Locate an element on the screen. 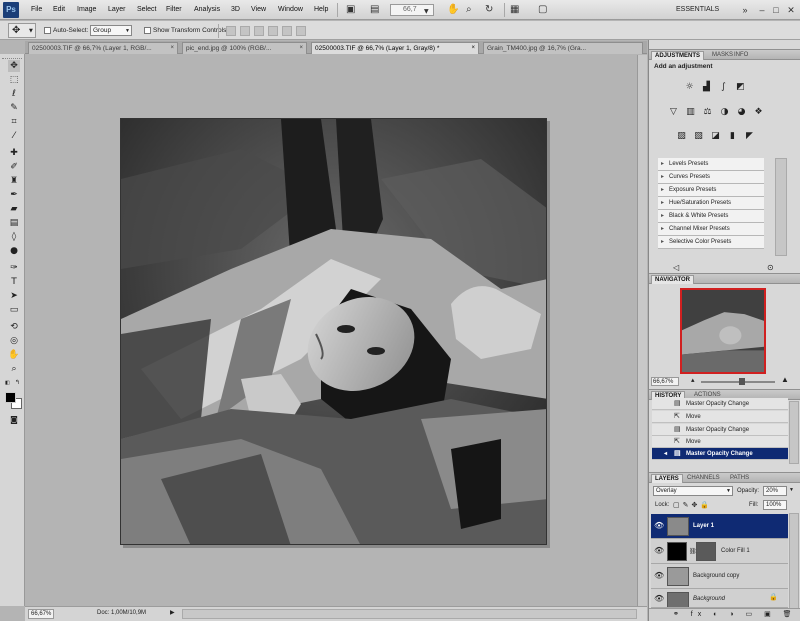  eyedropper-tool-icon: ⁄ is located at coordinates (14, 136).